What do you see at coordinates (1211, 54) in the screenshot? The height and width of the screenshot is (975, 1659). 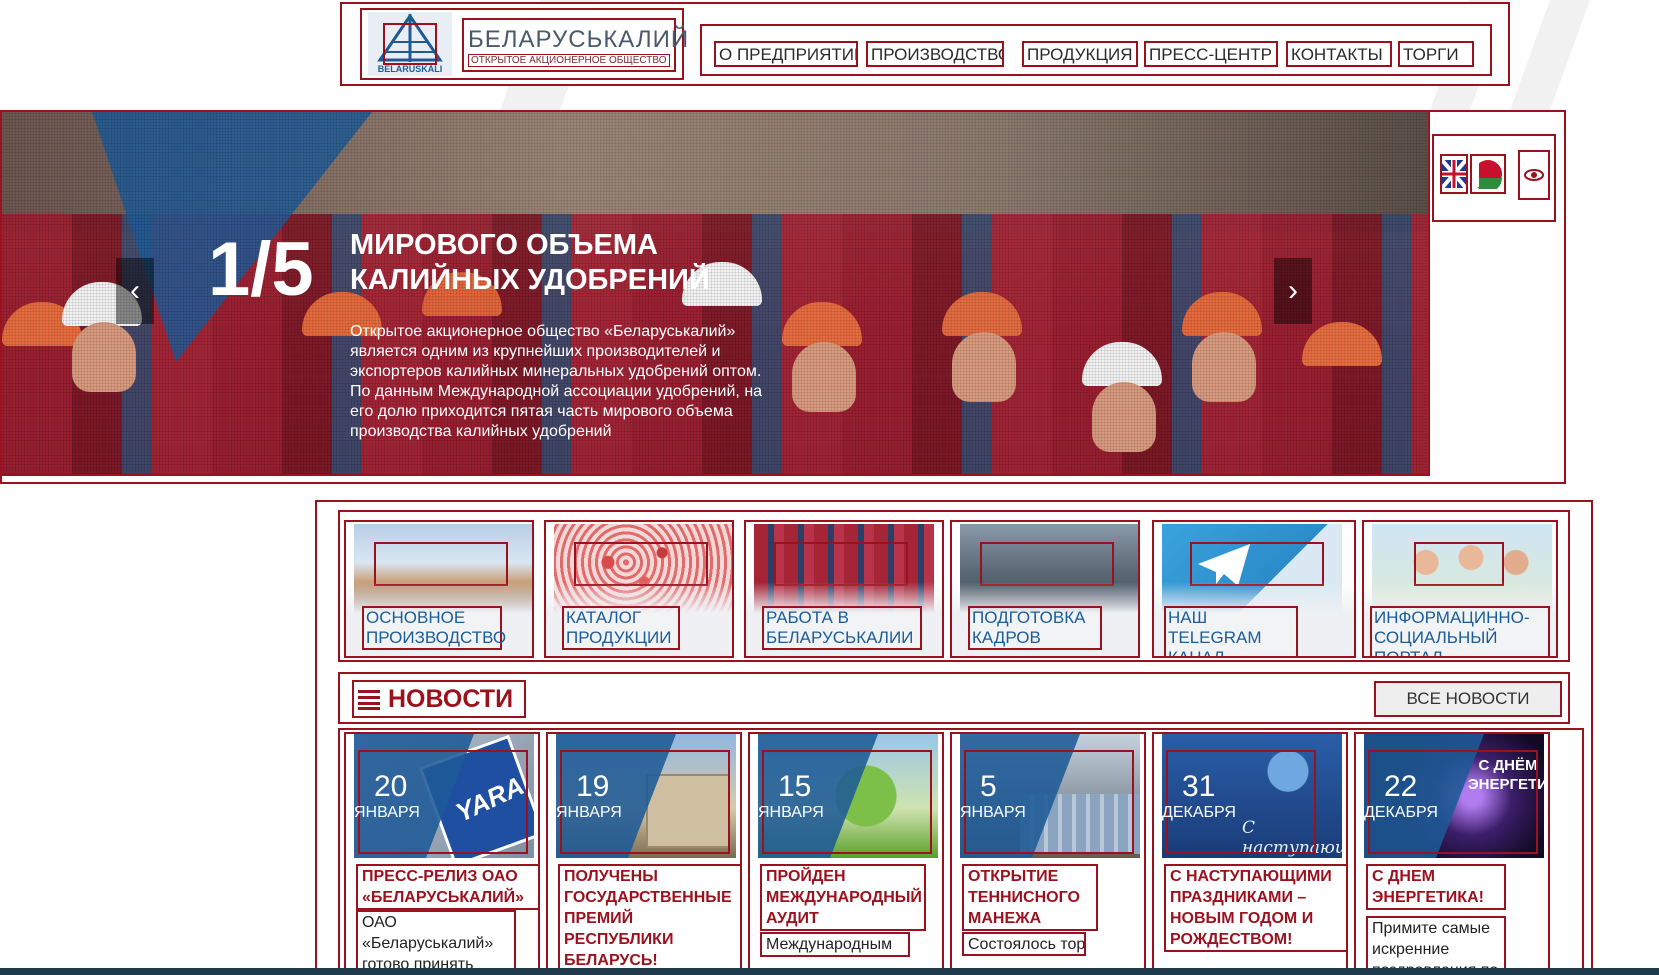 I see `nav-item-press-center: ПРЕСС-ЦЕНТР` at bounding box center [1211, 54].